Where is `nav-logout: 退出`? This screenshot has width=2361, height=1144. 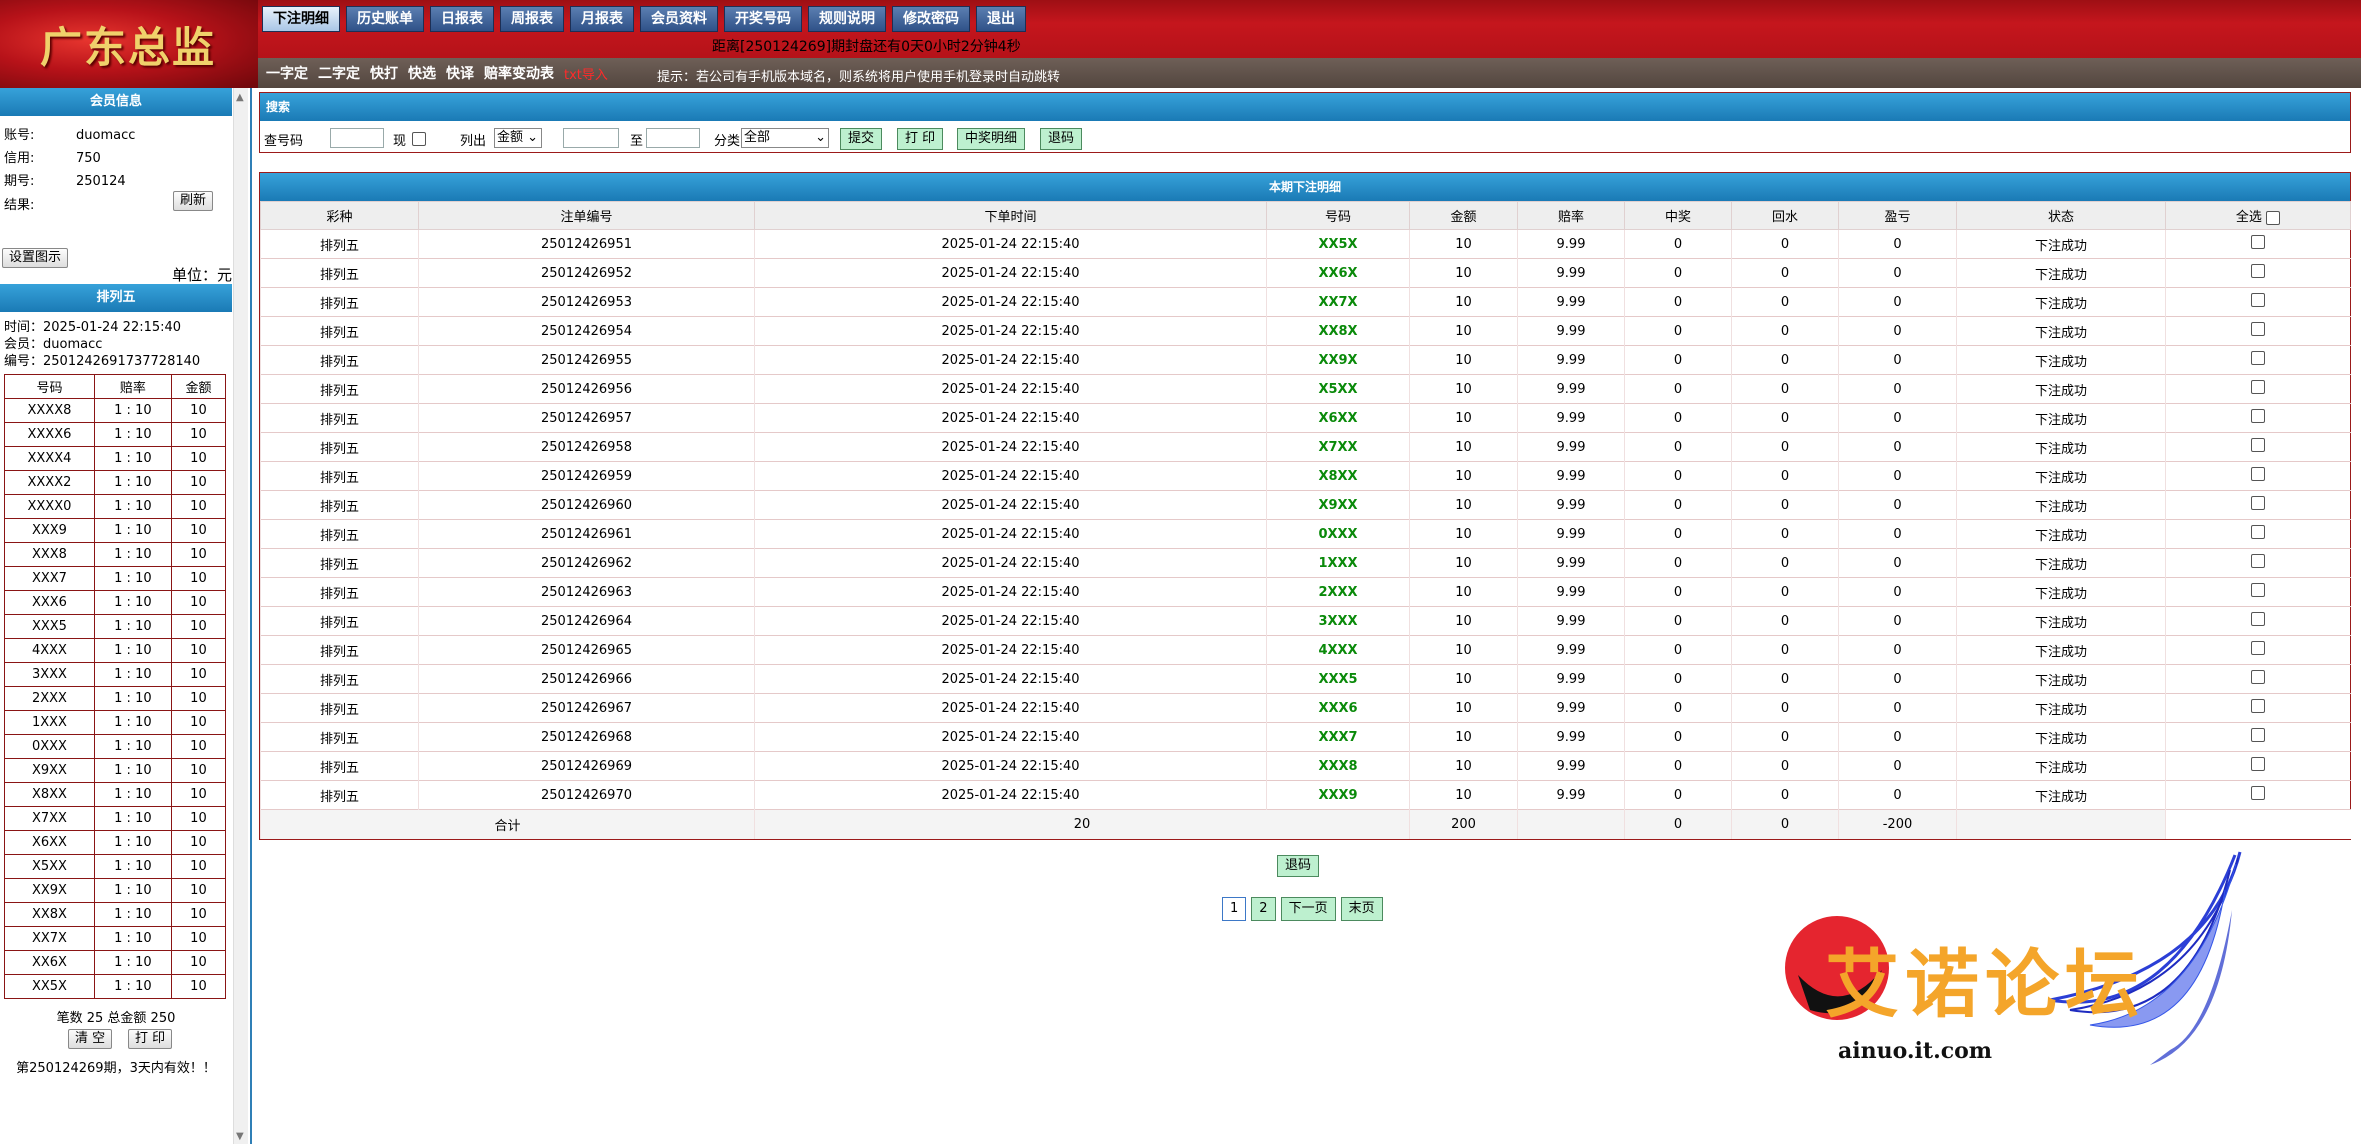 nav-logout: 退出 is located at coordinates (1001, 19).